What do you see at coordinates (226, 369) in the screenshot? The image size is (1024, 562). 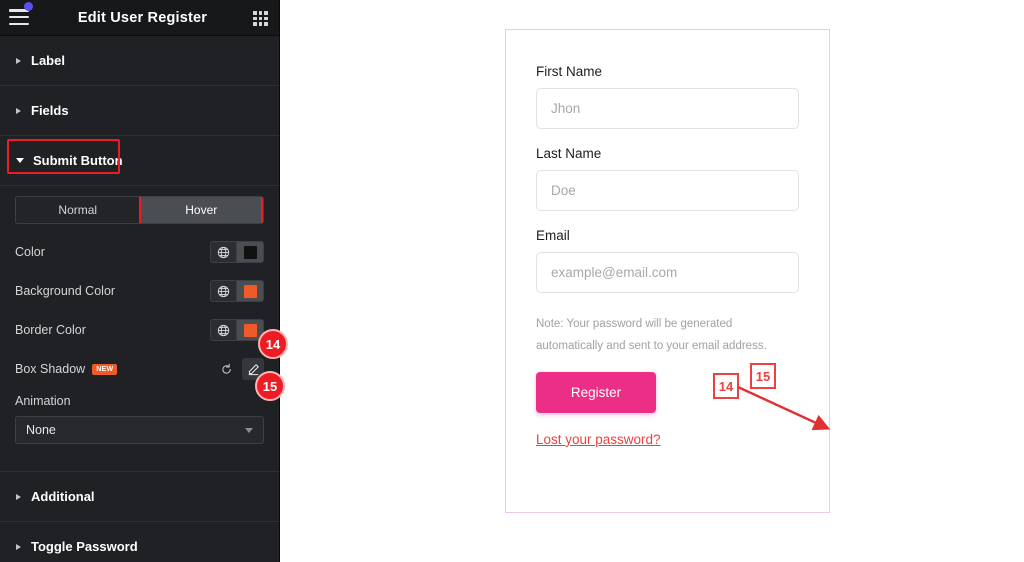 I see `reset-icon` at bounding box center [226, 369].